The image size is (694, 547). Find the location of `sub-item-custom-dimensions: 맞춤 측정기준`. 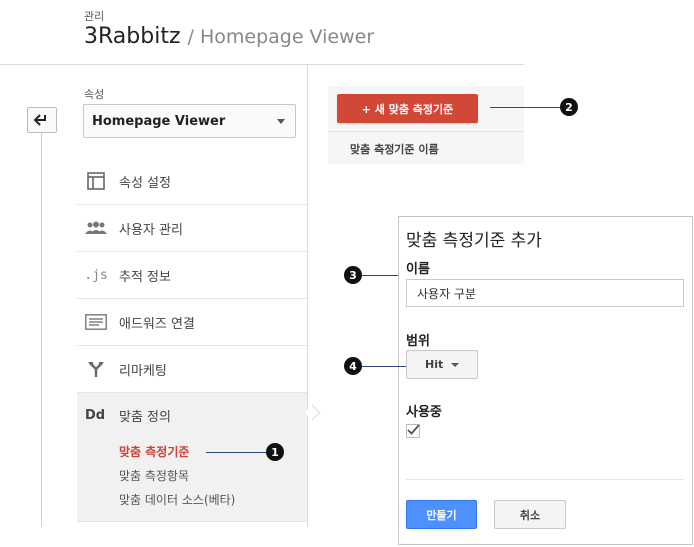

sub-item-custom-dimensions: 맞춤 측정기준 is located at coordinates (154, 451).